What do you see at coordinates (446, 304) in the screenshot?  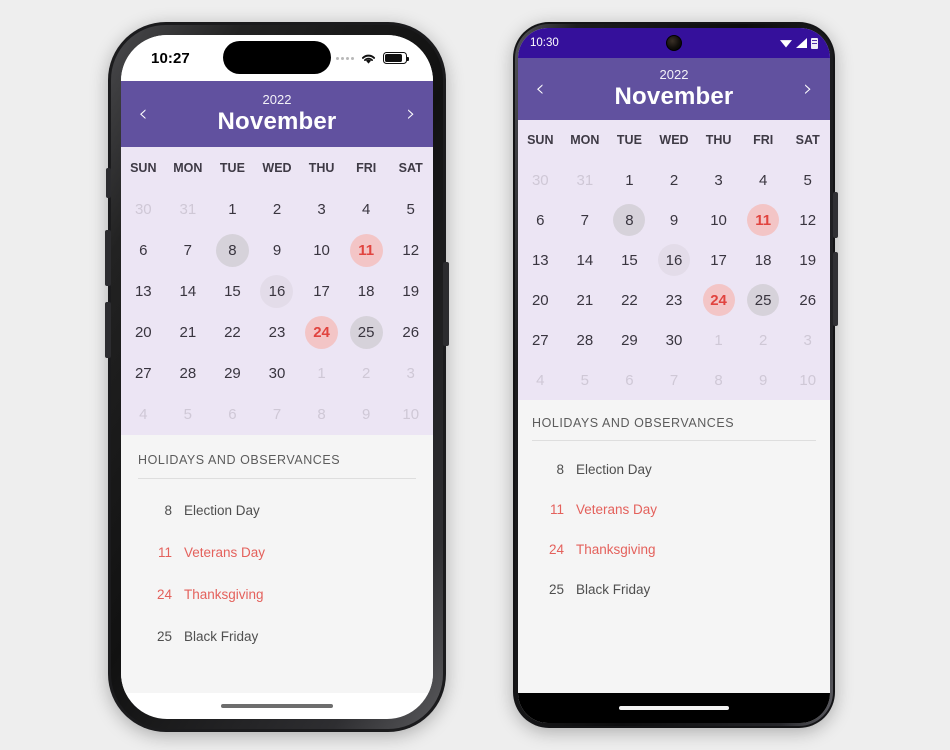 I see `iphone-power-button` at bounding box center [446, 304].